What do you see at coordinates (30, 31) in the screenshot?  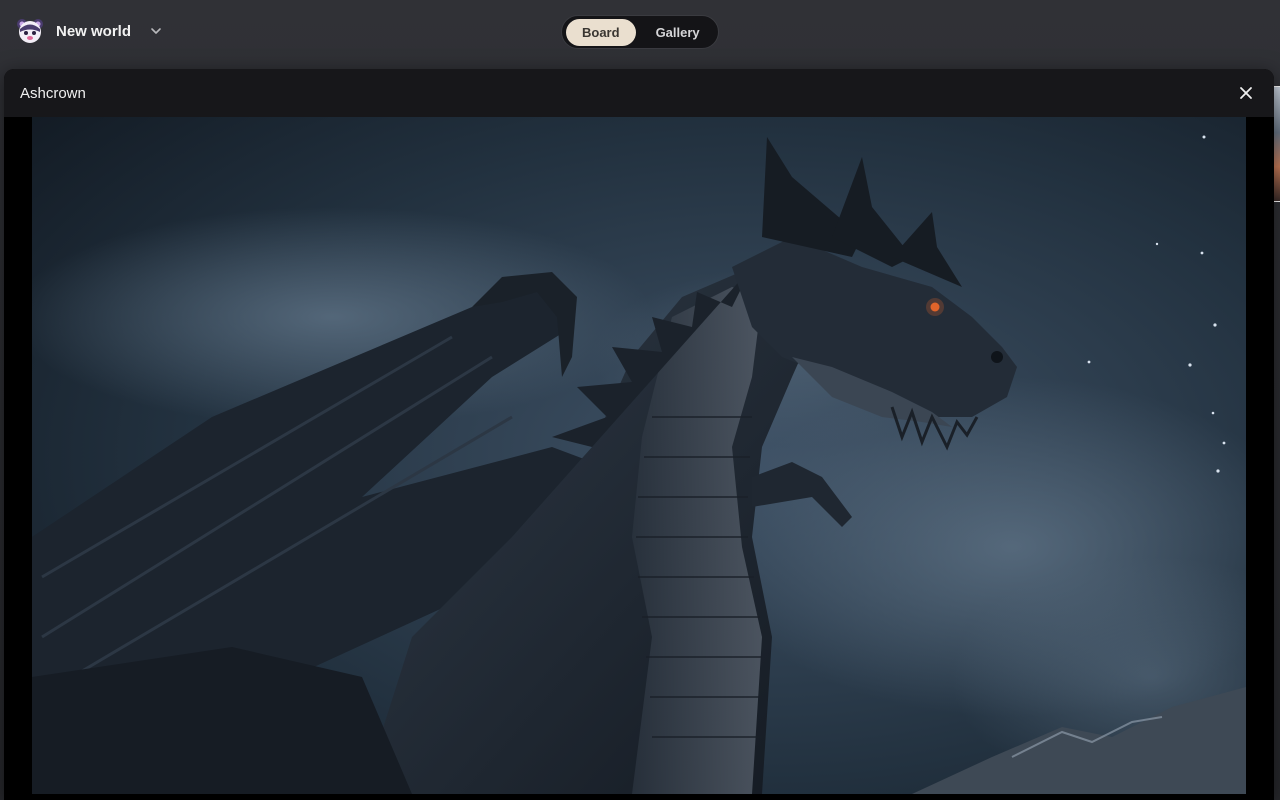 I see `bear-mascot-icon` at bounding box center [30, 31].